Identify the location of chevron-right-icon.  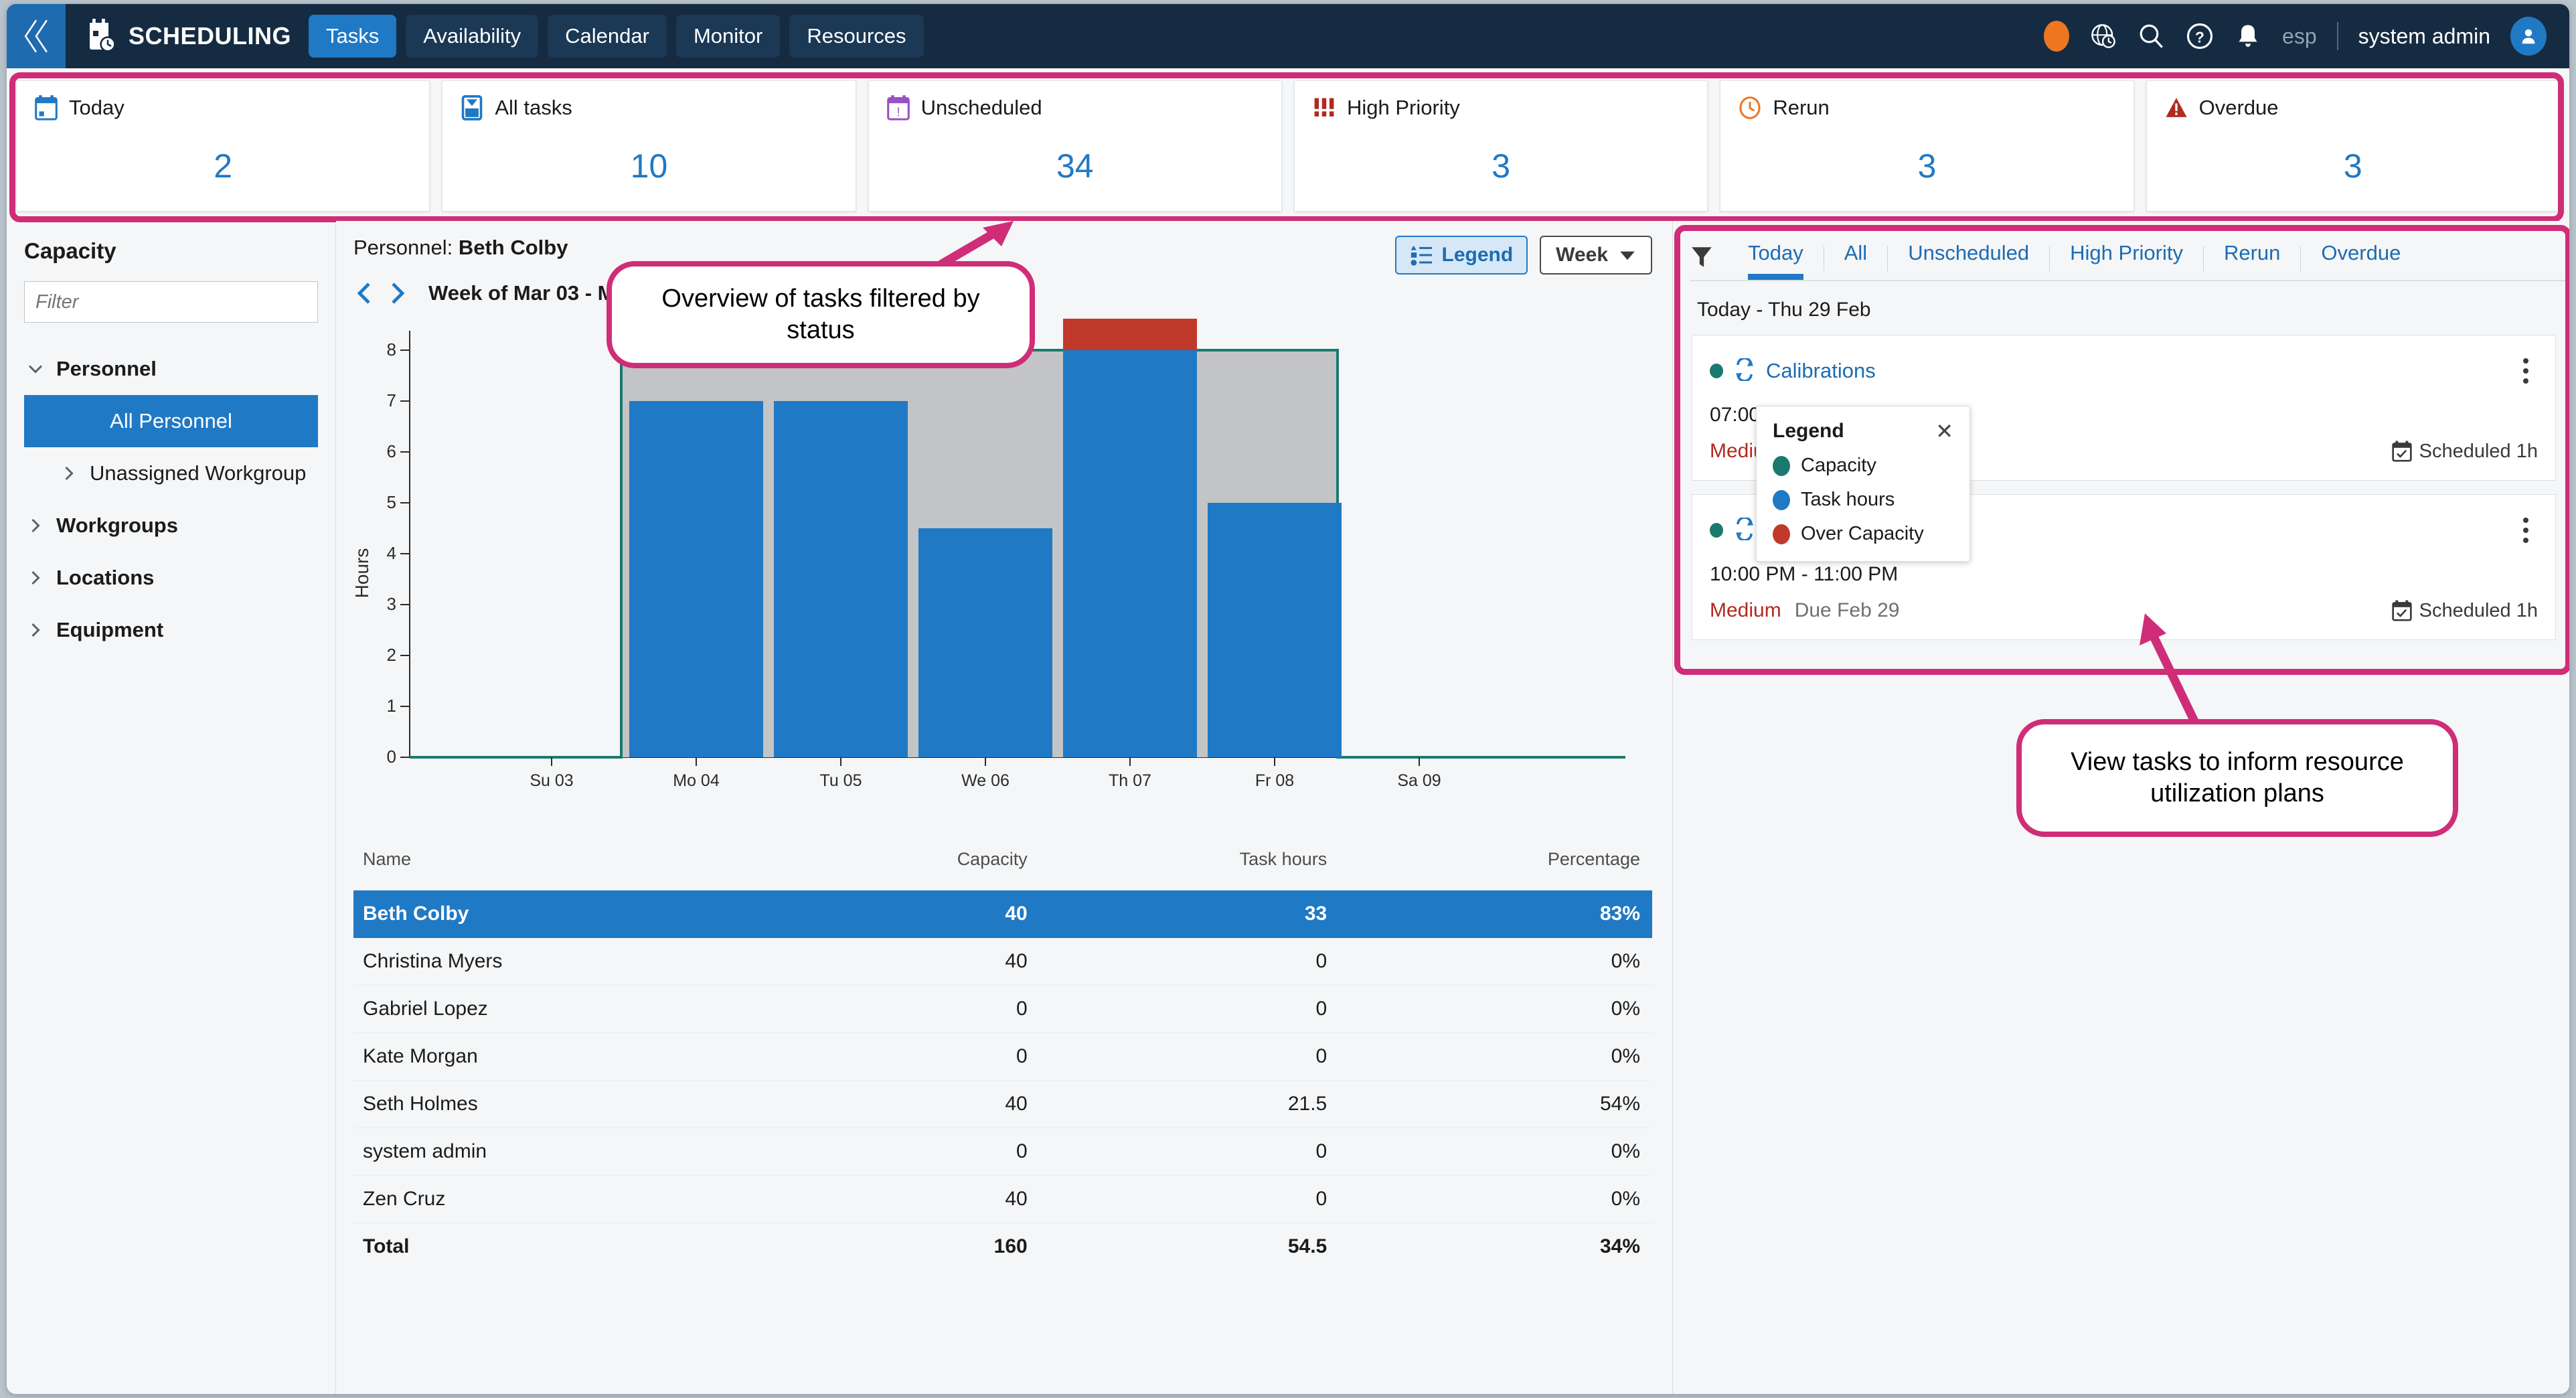
(399, 293).